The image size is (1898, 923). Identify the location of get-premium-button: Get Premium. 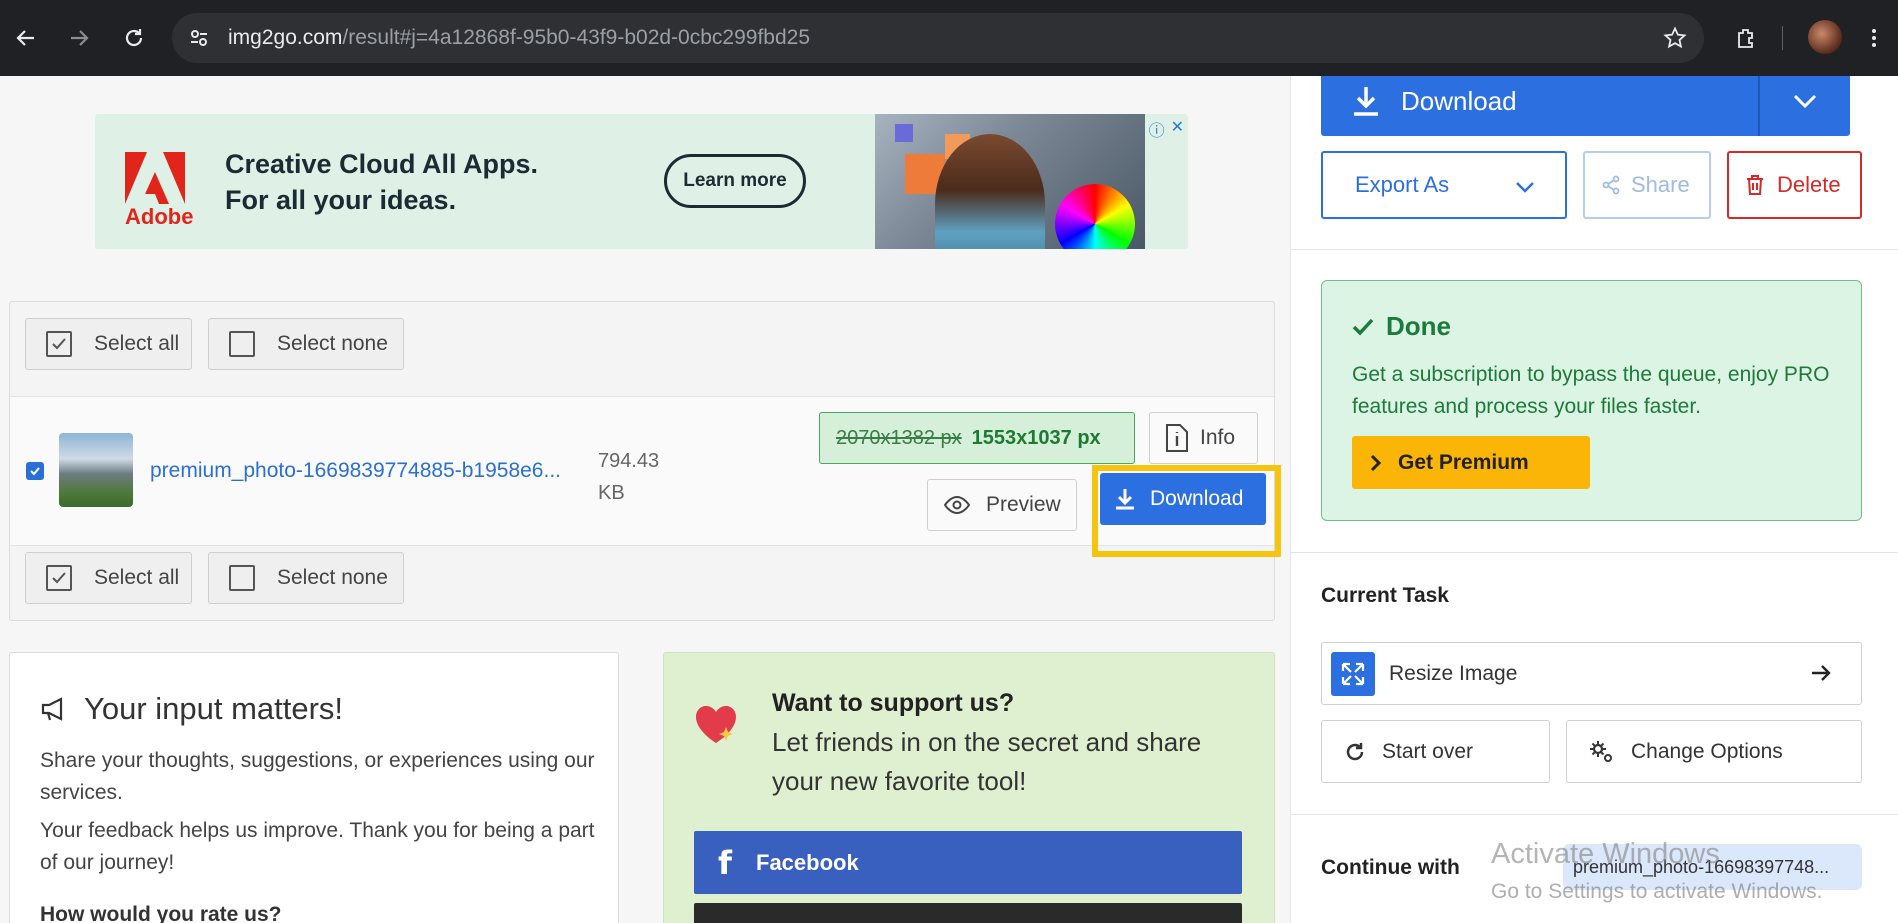
(1471, 462).